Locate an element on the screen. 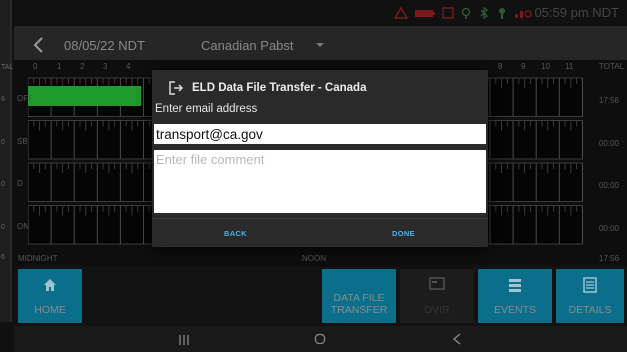 The height and width of the screenshot is (352, 627). hour-label: 0 is located at coordinates (35, 66).